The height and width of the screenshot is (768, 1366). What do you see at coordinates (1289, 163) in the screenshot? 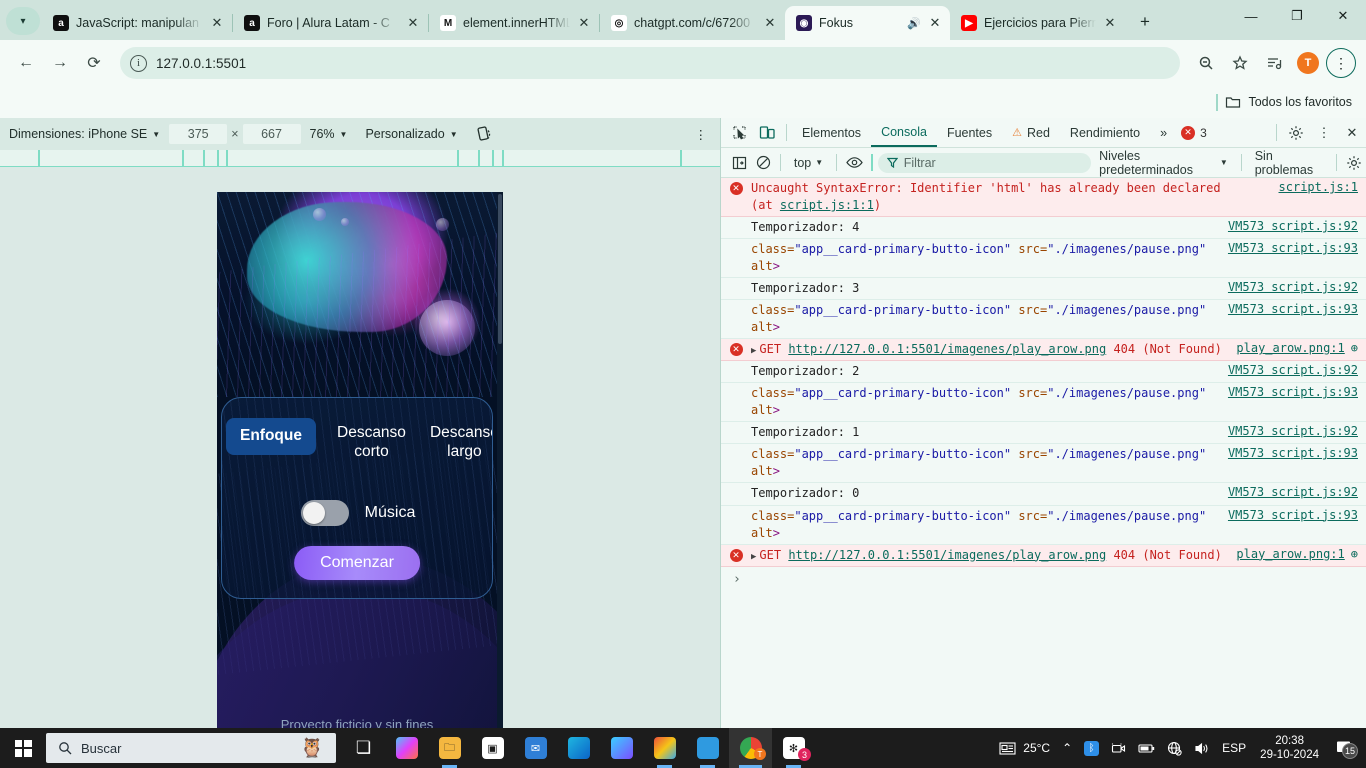
I see `issues-status: Sin problemas` at bounding box center [1289, 163].